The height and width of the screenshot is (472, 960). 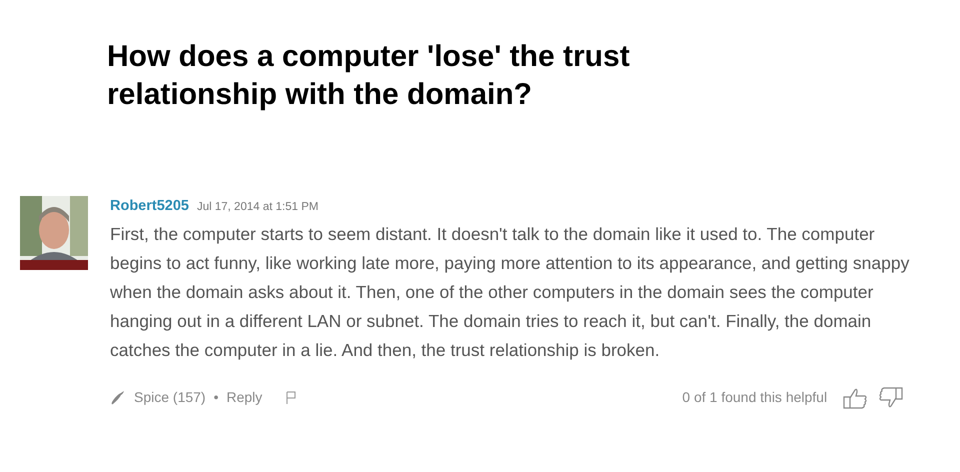 What do you see at coordinates (856, 397) in the screenshot?
I see `thumbs-up-icon` at bounding box center [856, 397].